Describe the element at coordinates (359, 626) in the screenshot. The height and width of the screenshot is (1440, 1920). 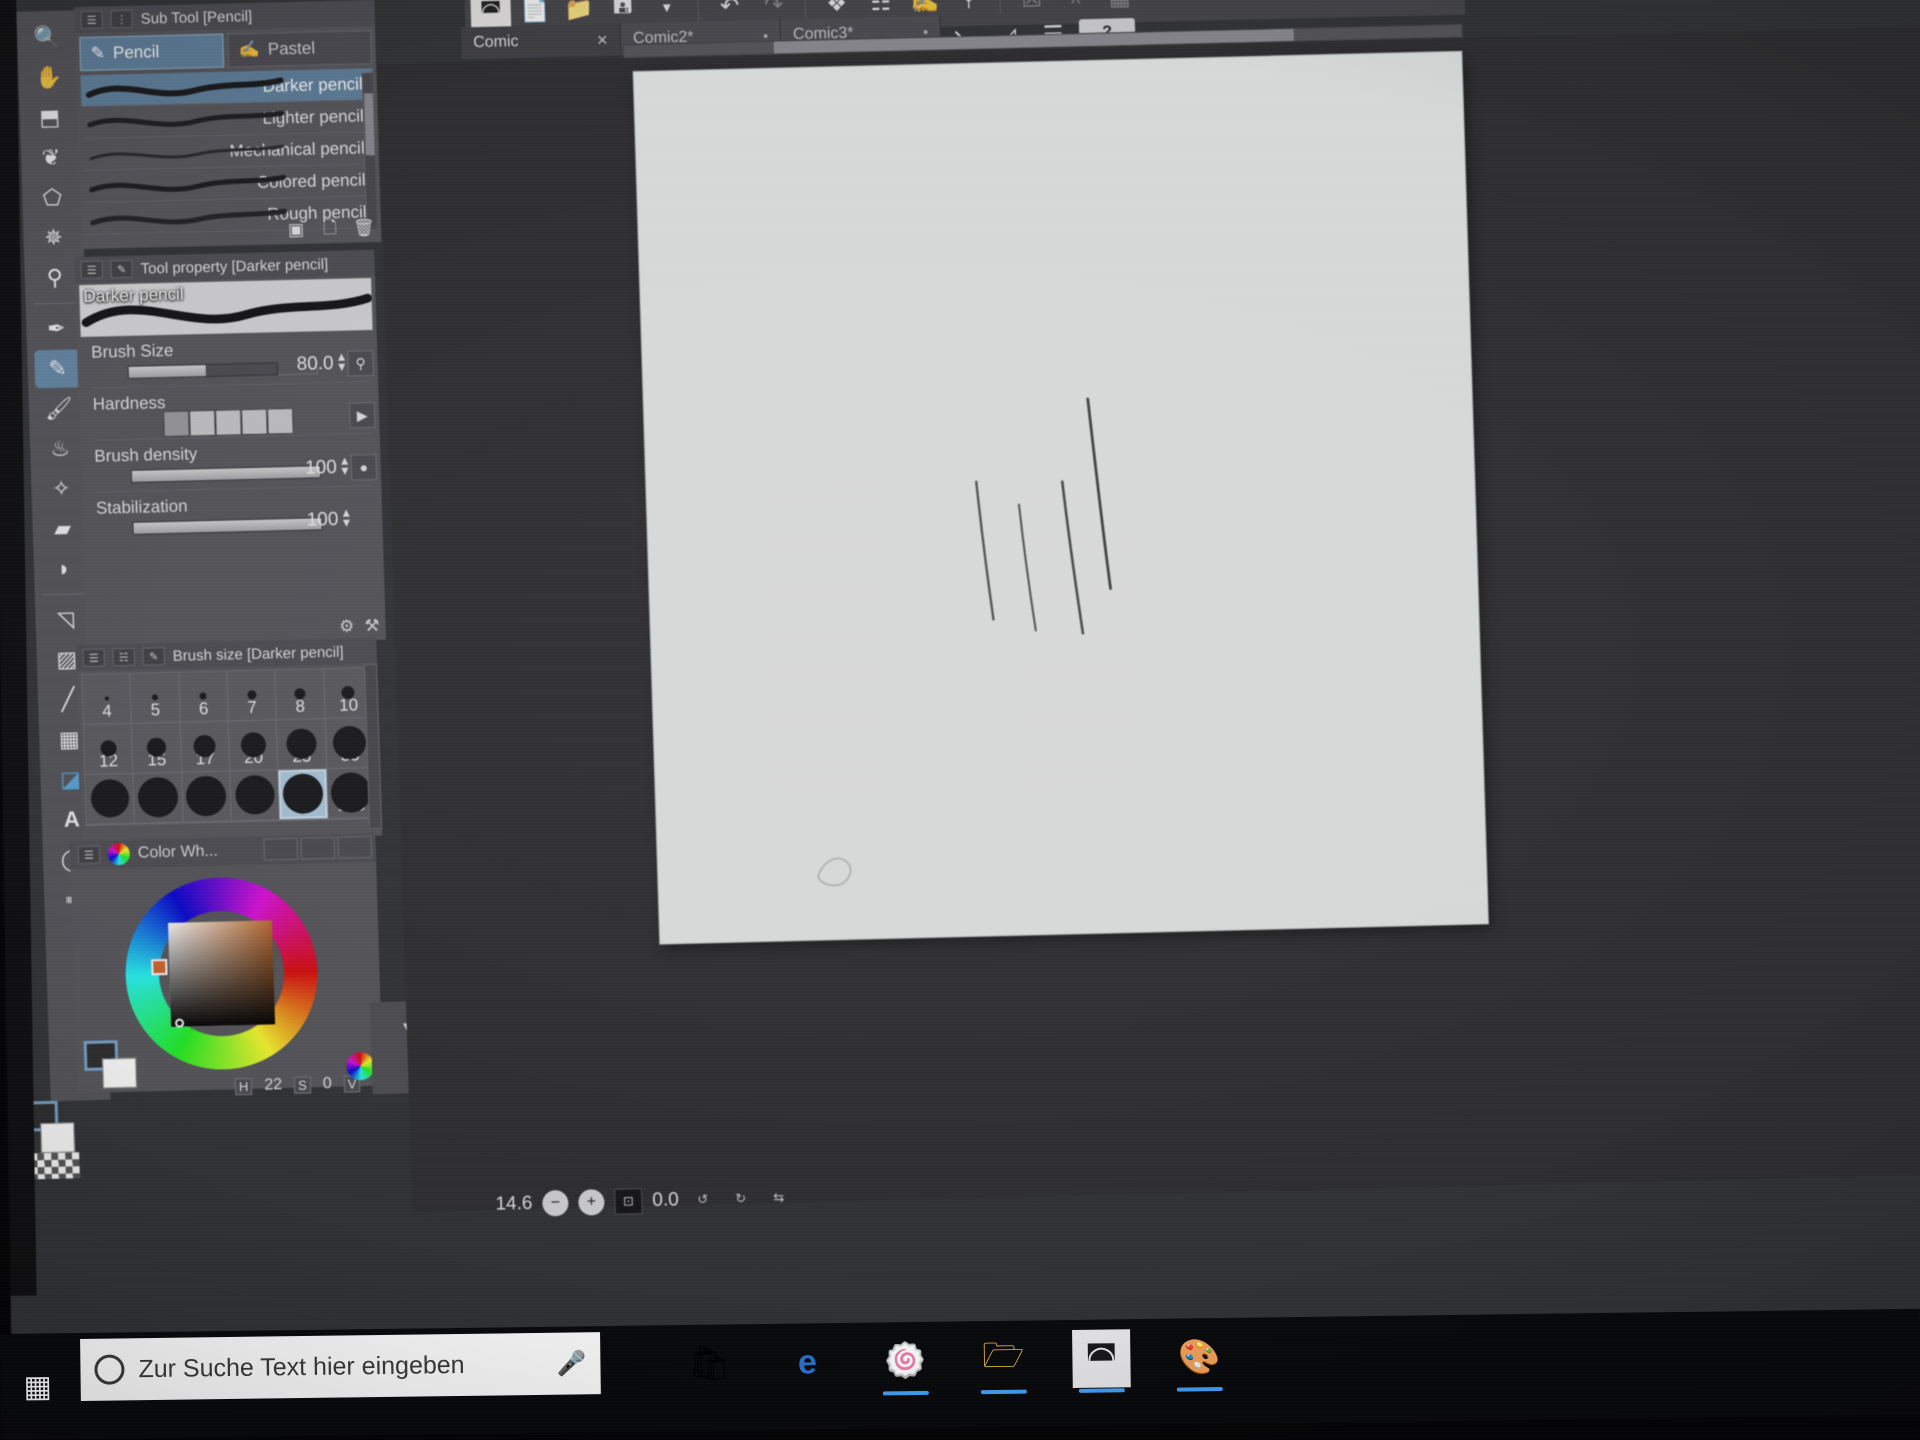
I see `tool-property-footer: ⚙ ⚒` at that location.